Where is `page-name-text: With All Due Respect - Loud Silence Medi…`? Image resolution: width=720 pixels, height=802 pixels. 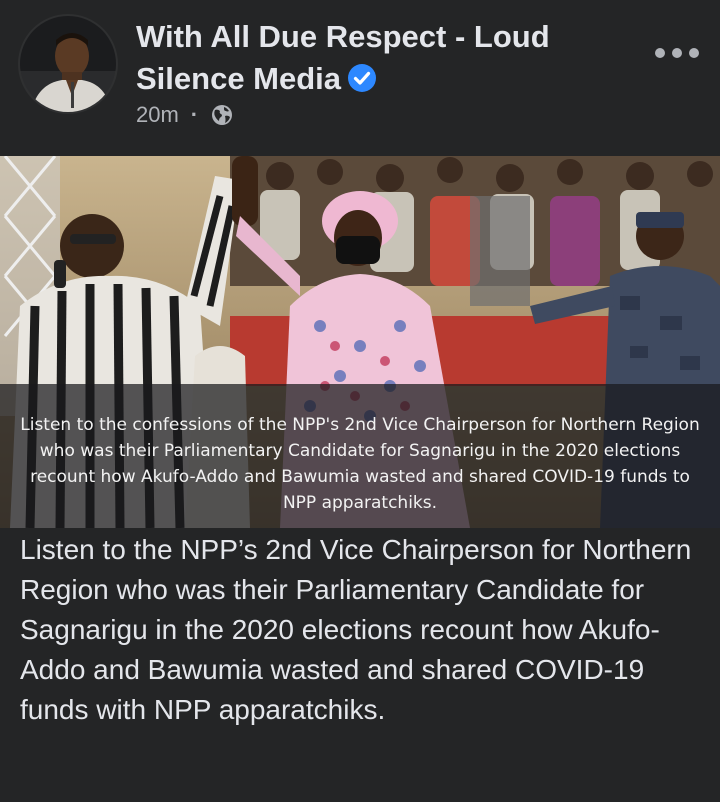 page-name-text: With All Due Respect - Loud Silence Medi… is located at coordinates (343, 57).